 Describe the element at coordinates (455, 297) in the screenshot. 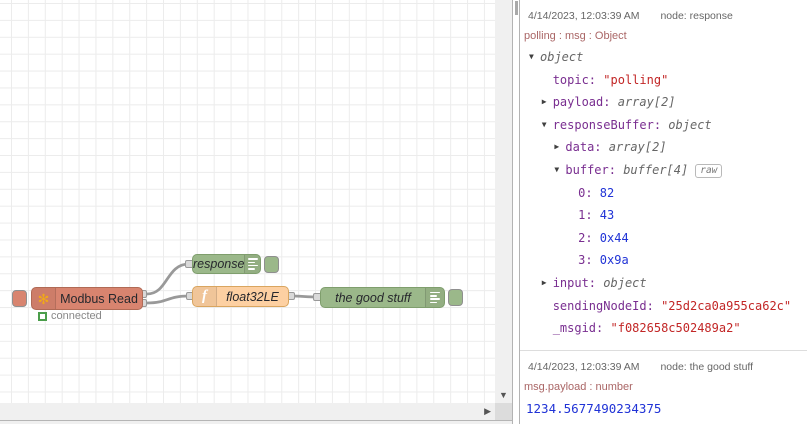

I see `goodstuff-toggle-button` at that location.